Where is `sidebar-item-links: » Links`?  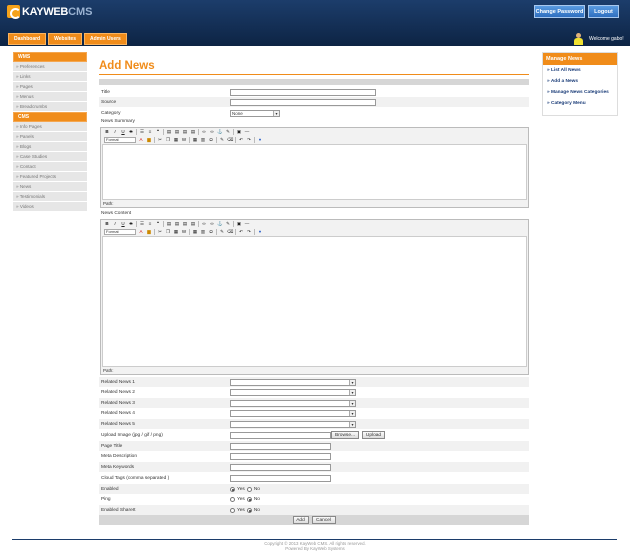 sidebar-item-links: » Links is located at coordinates (50, 77).